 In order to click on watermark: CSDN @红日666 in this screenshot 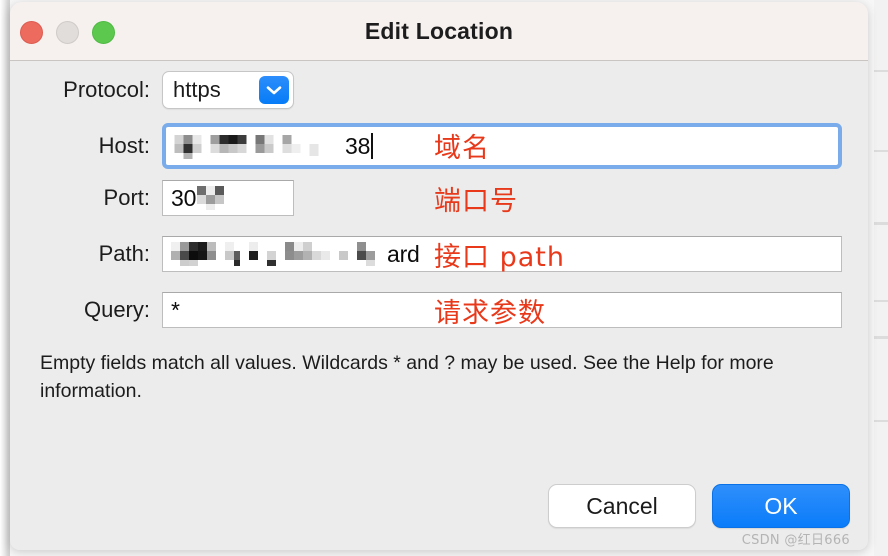, I will do `click(795, 540)`.